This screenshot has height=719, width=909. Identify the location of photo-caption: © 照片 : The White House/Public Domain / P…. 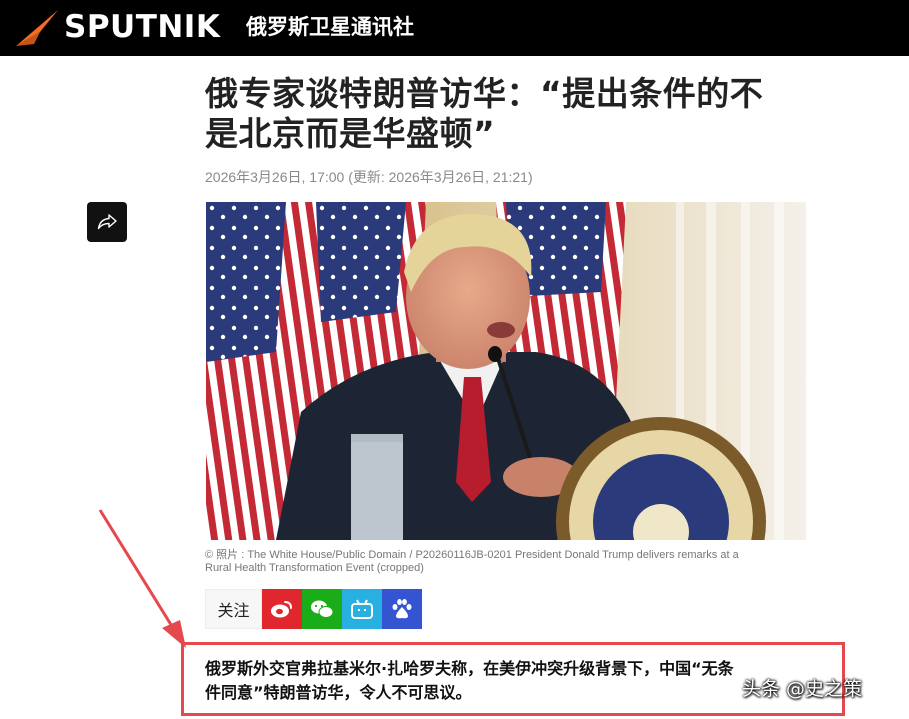
(505, 562).